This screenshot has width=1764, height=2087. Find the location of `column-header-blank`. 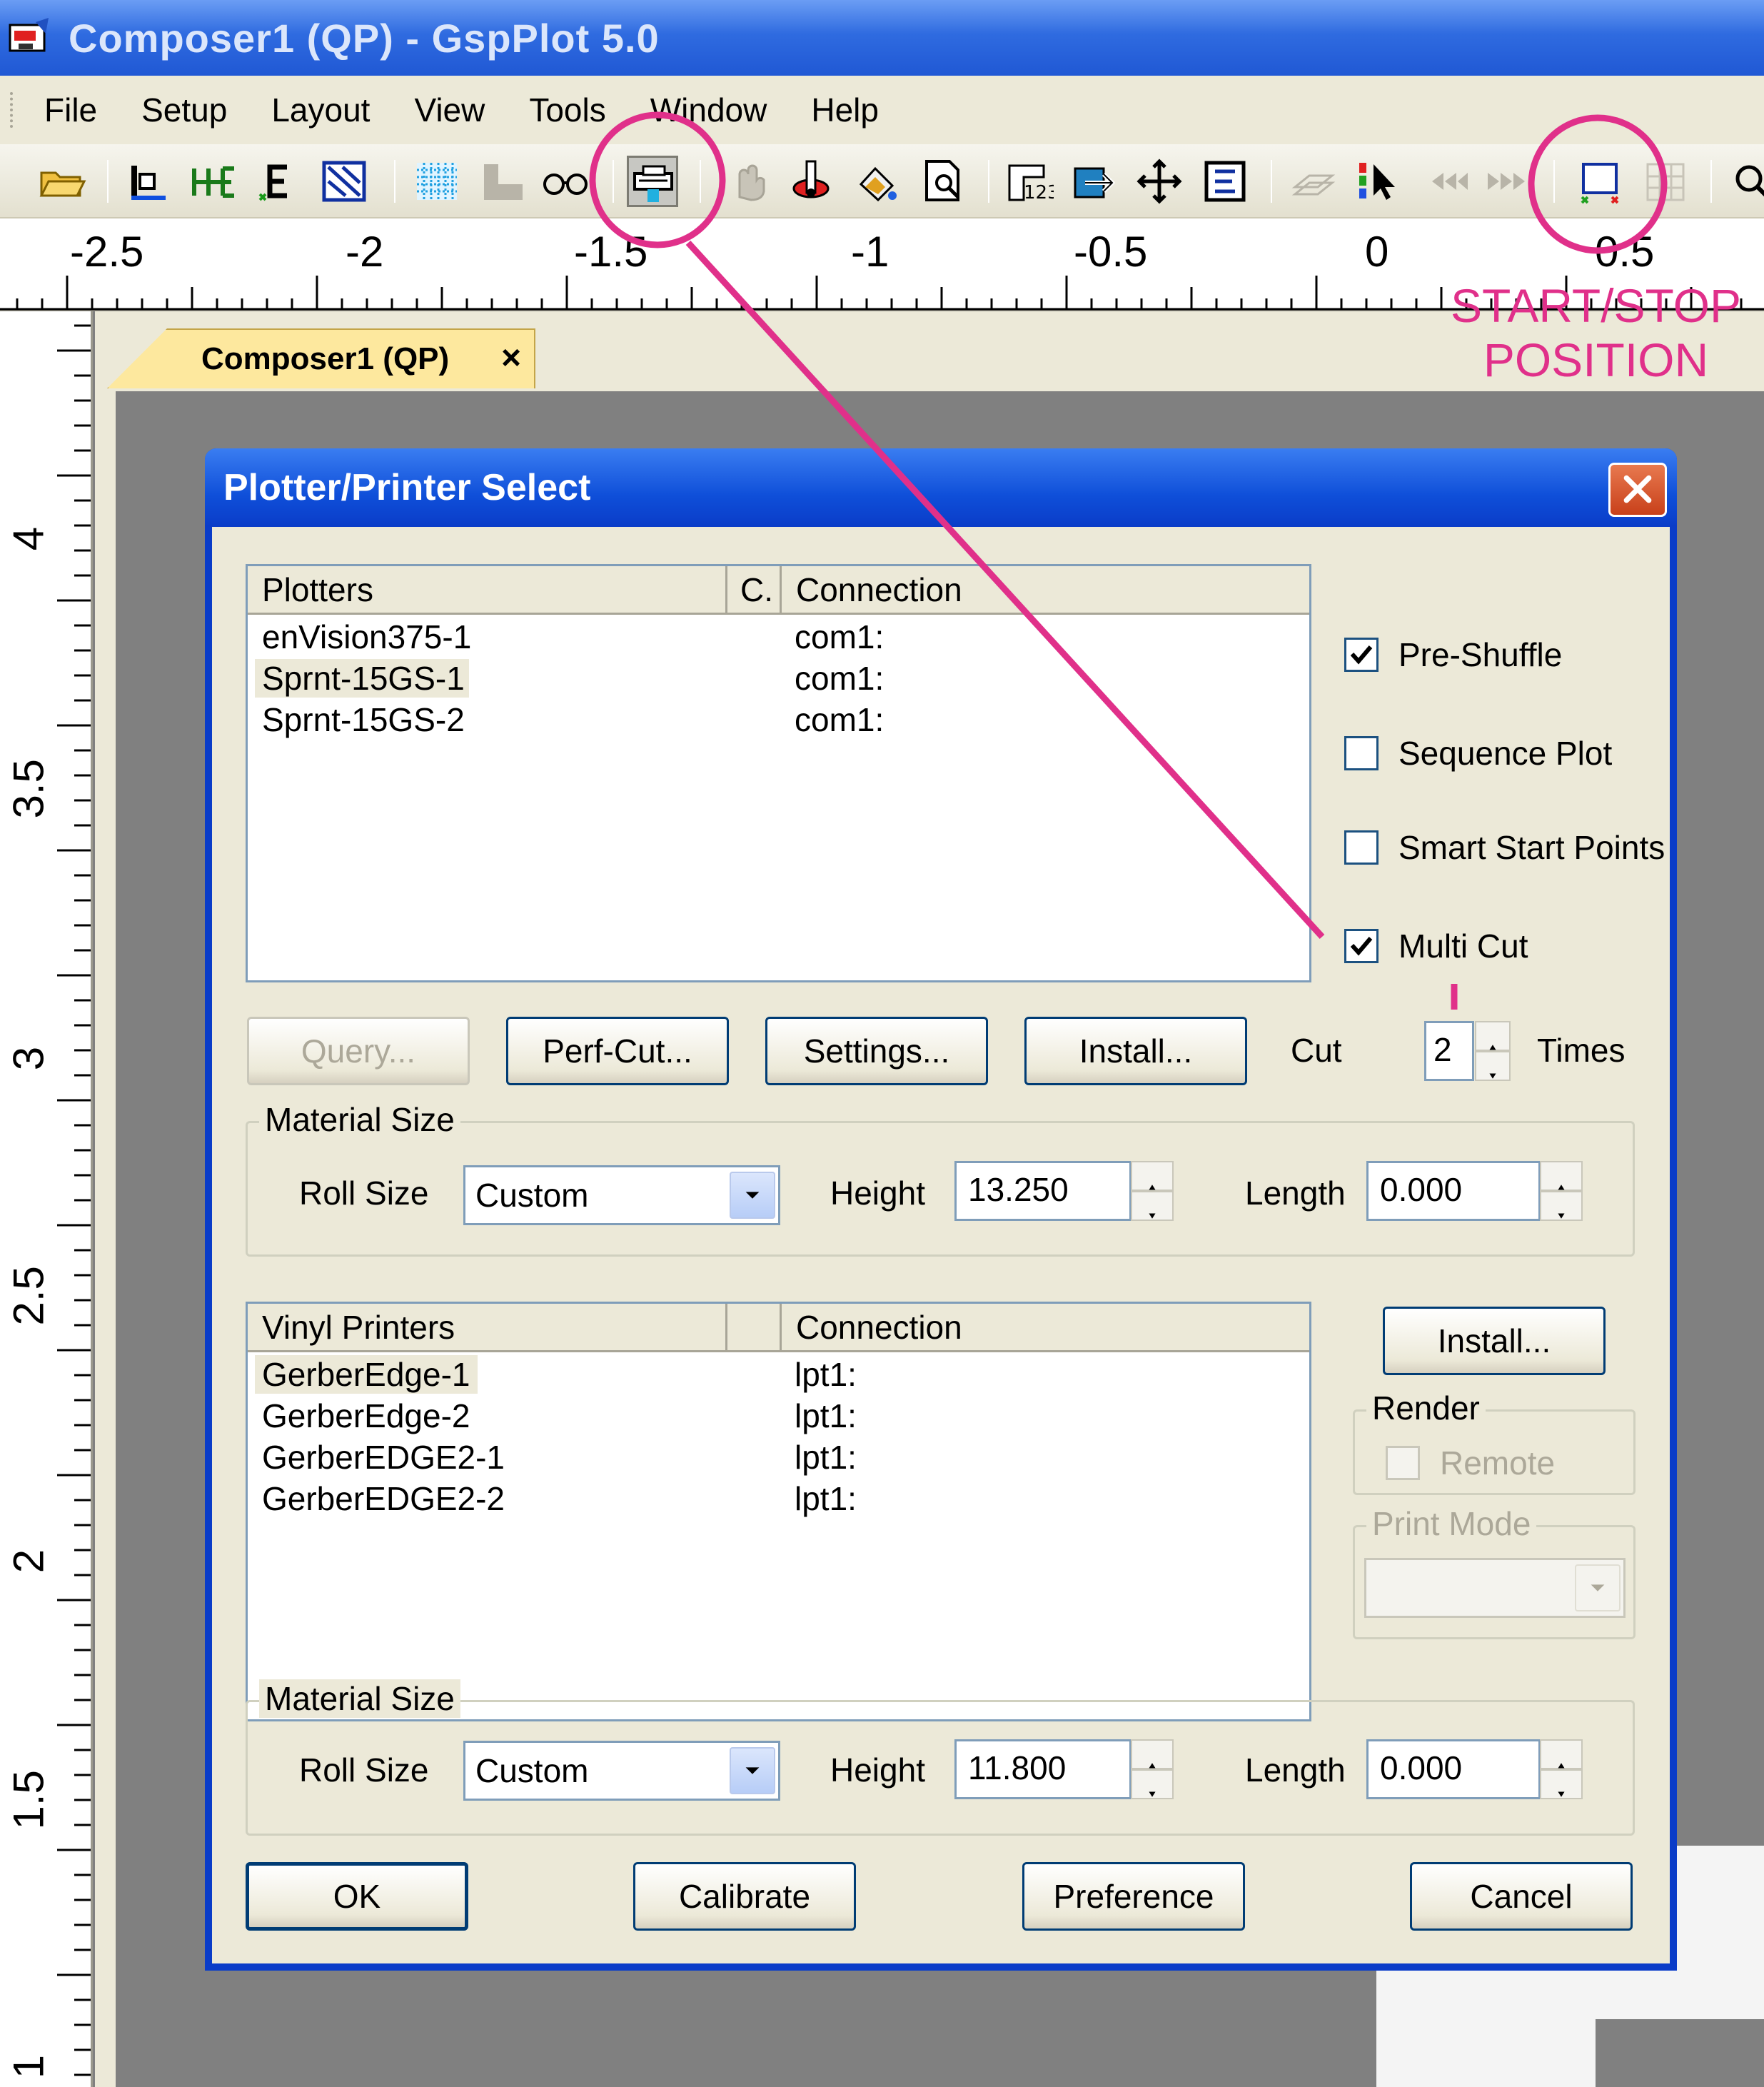

column-header-blank is located at coordinates (754, 1327).